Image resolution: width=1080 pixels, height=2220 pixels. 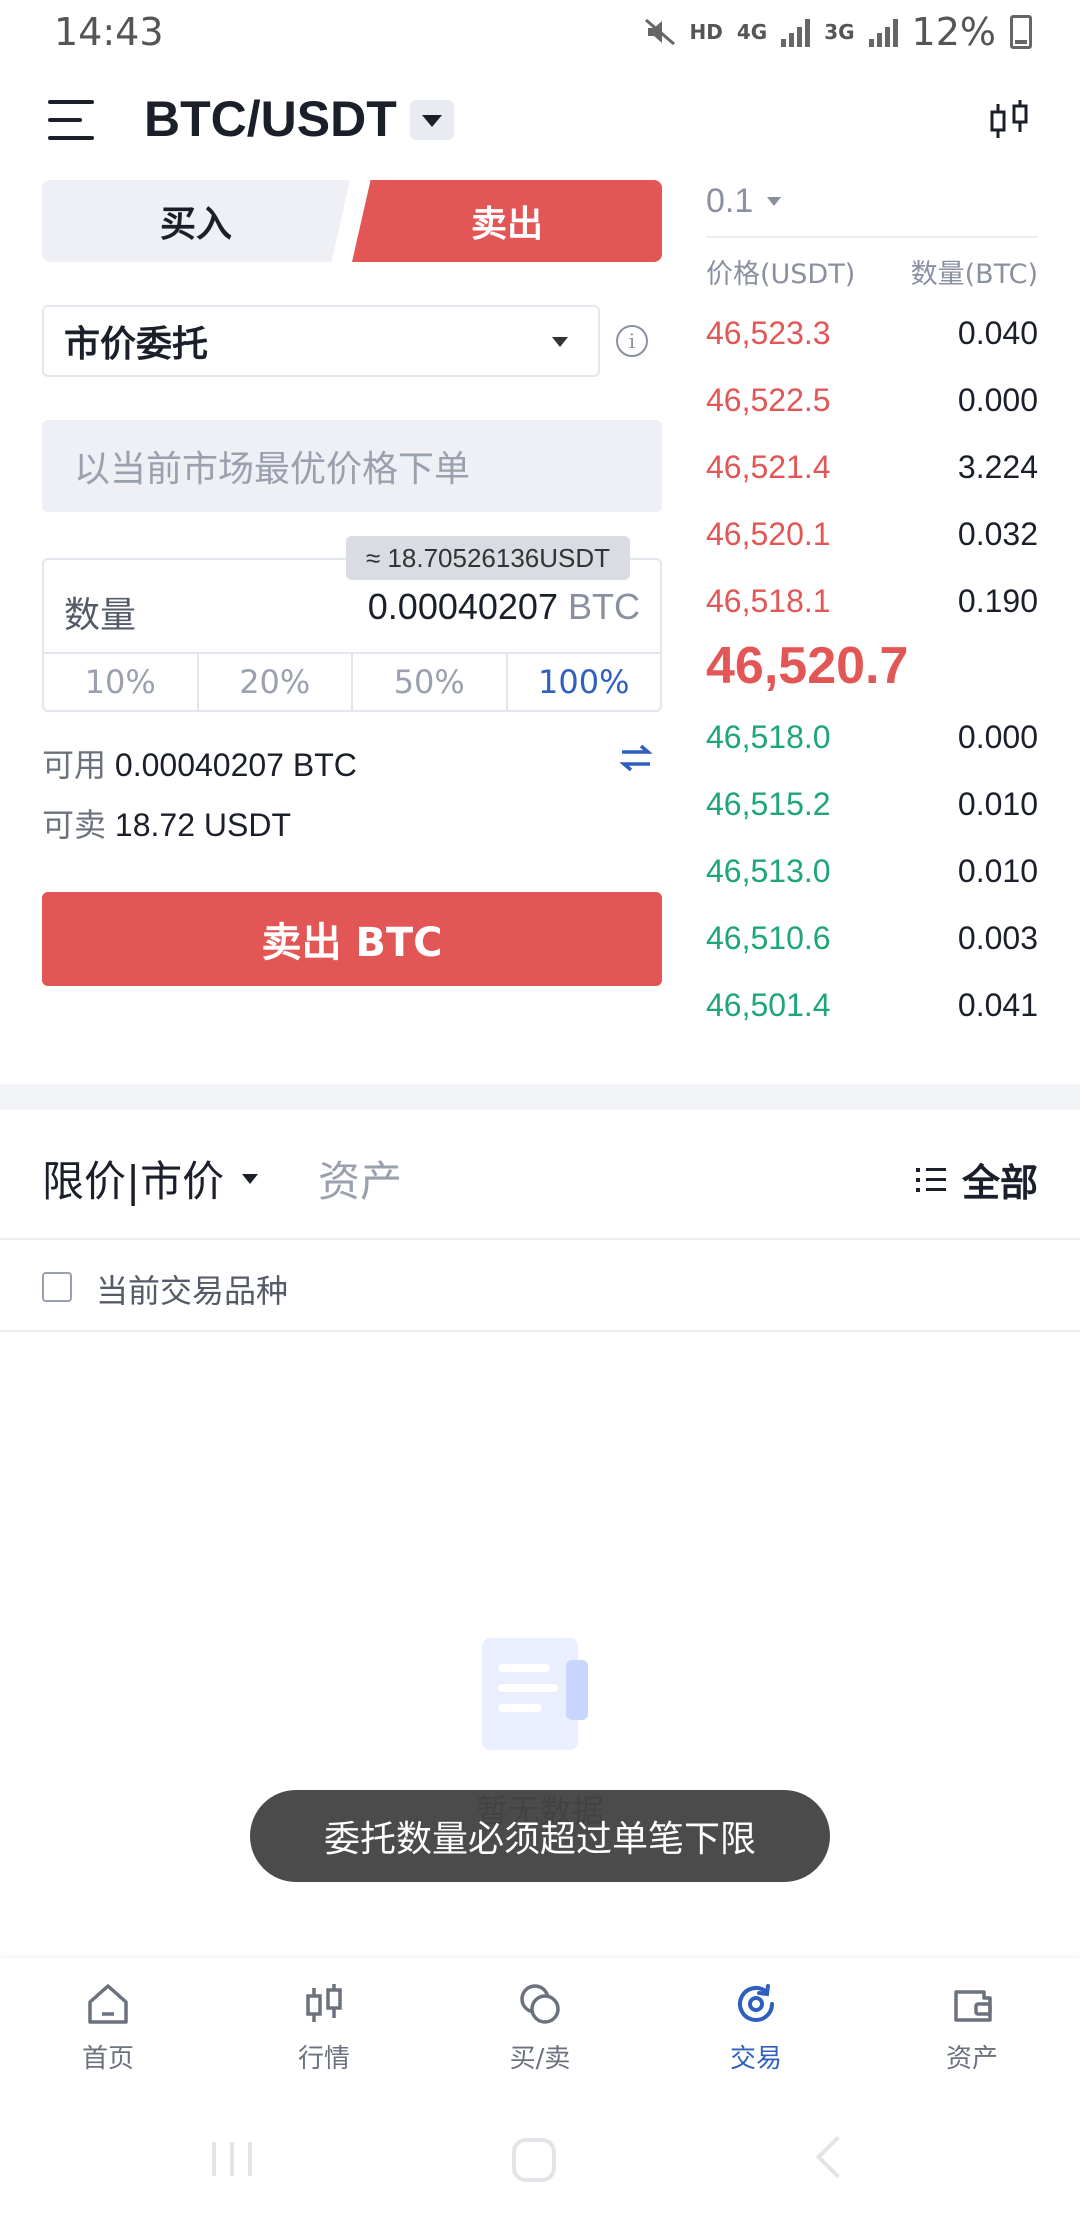 What do you see at coordinates (535, 1694) in the screenshot?
I see `empty-document-icon` at bounding box center [535, 1694].